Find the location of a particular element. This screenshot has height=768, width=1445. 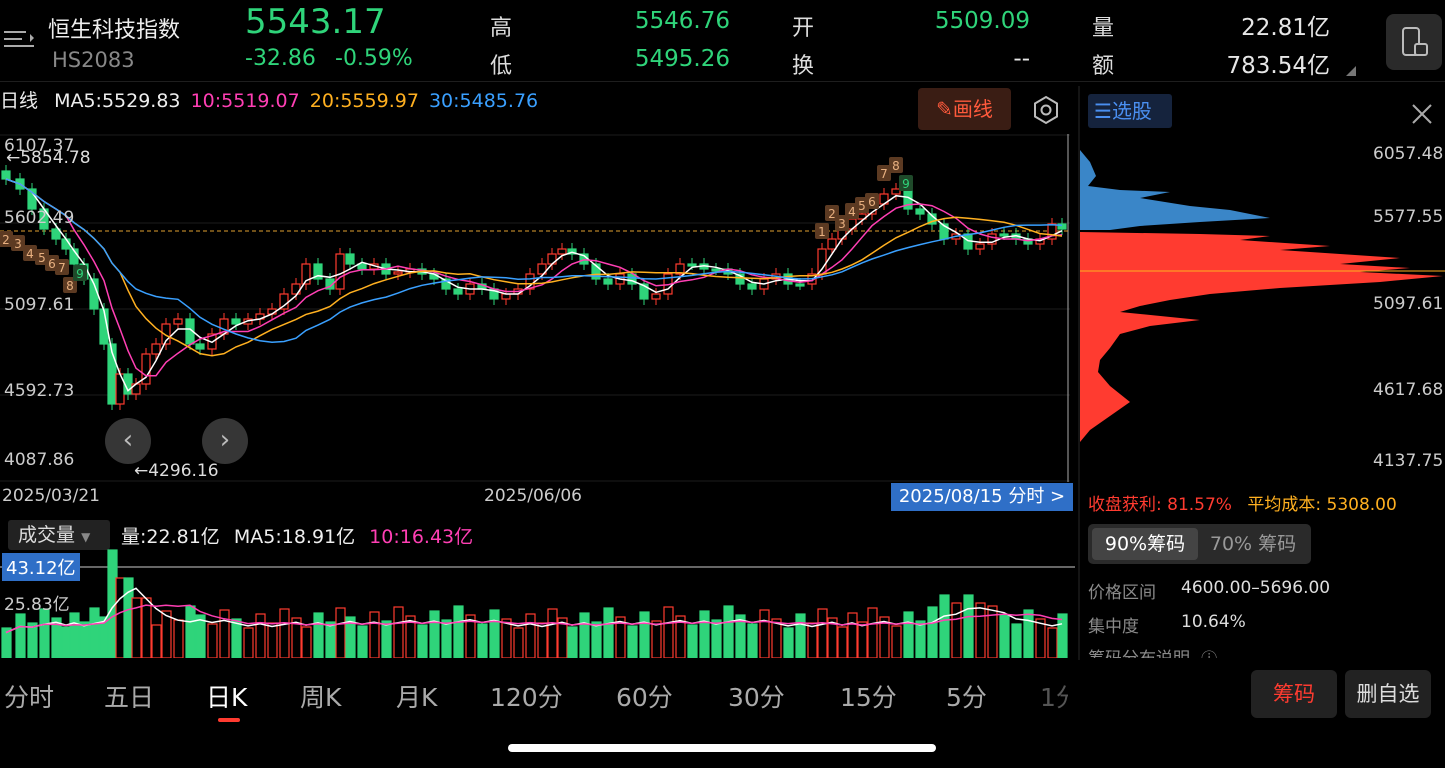

chevron-right-icon: › is located at coordinates (225, 440).